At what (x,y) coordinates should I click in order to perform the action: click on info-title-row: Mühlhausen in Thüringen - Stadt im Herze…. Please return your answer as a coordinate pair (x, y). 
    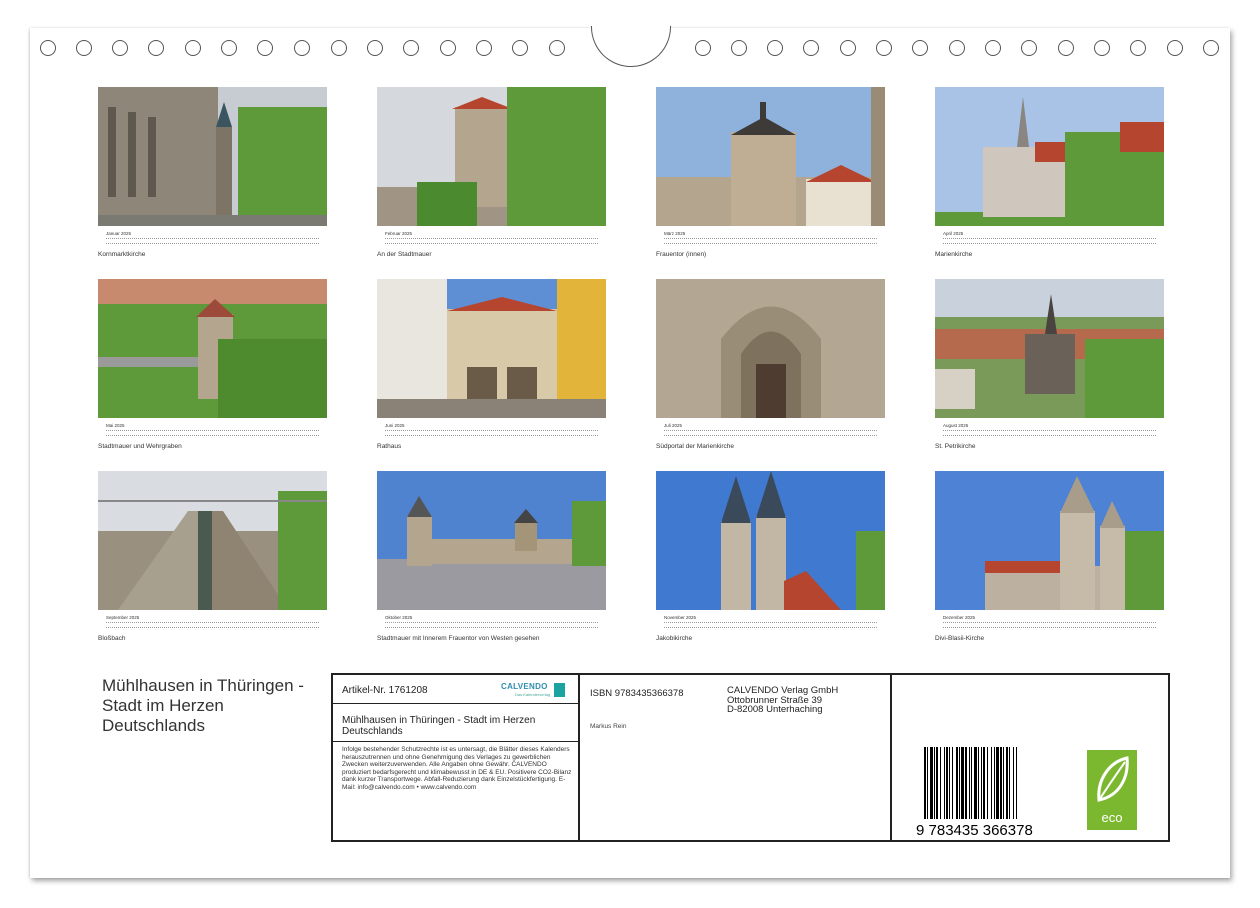
    Looking at the image, I should click on (455, 723).